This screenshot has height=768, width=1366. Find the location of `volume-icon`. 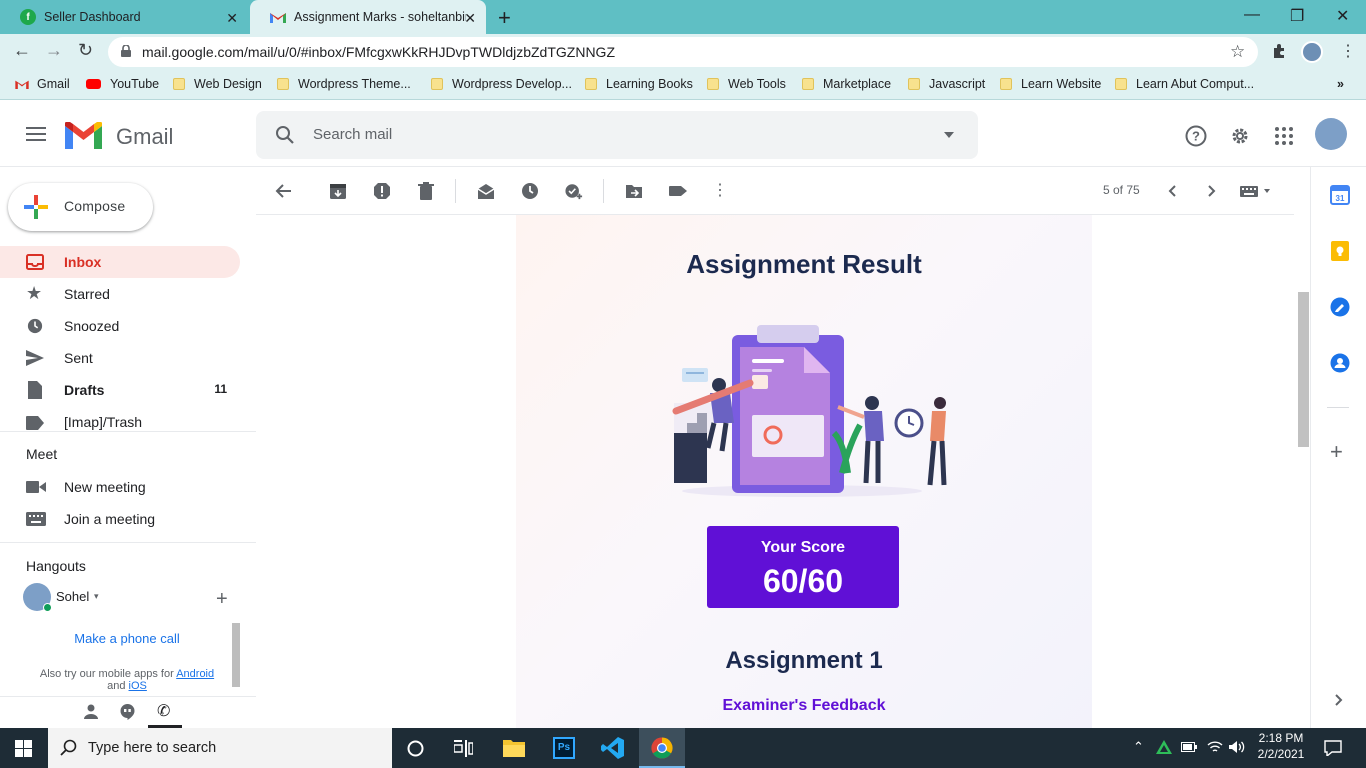

volume-icon is located at coordinates (1238, 747).